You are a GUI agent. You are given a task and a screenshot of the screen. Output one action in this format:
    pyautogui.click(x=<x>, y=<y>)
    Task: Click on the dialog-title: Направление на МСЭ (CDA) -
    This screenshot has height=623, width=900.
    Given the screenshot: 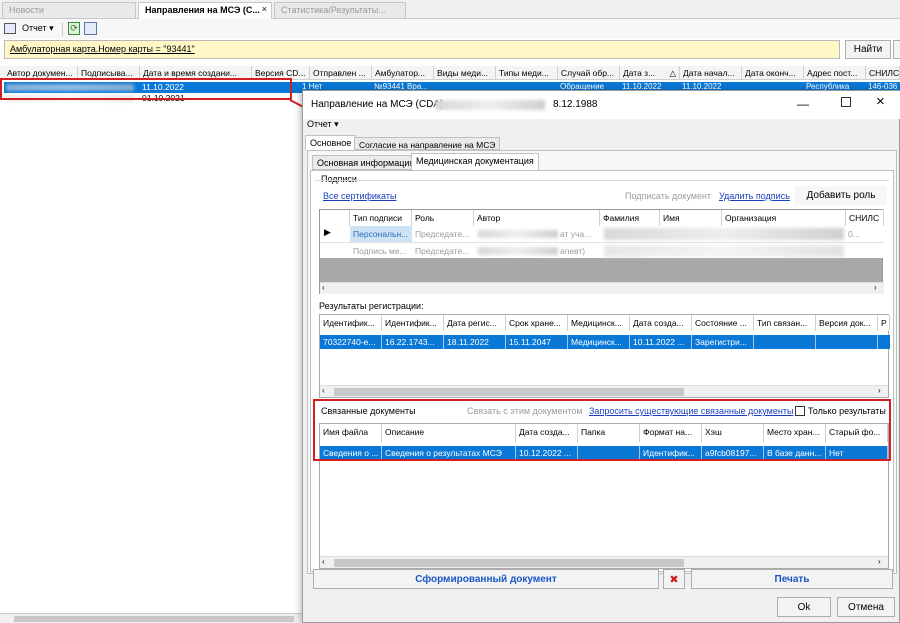 What is the action you would take?
    pyautogui.click(x=380, y=104)
    